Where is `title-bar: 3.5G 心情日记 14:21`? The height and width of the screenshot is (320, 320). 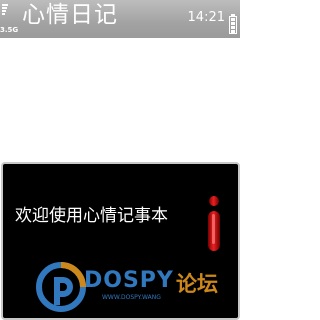 title-bar: 3.5G 心情日记 14:21 is located at coordinates (120, 19).